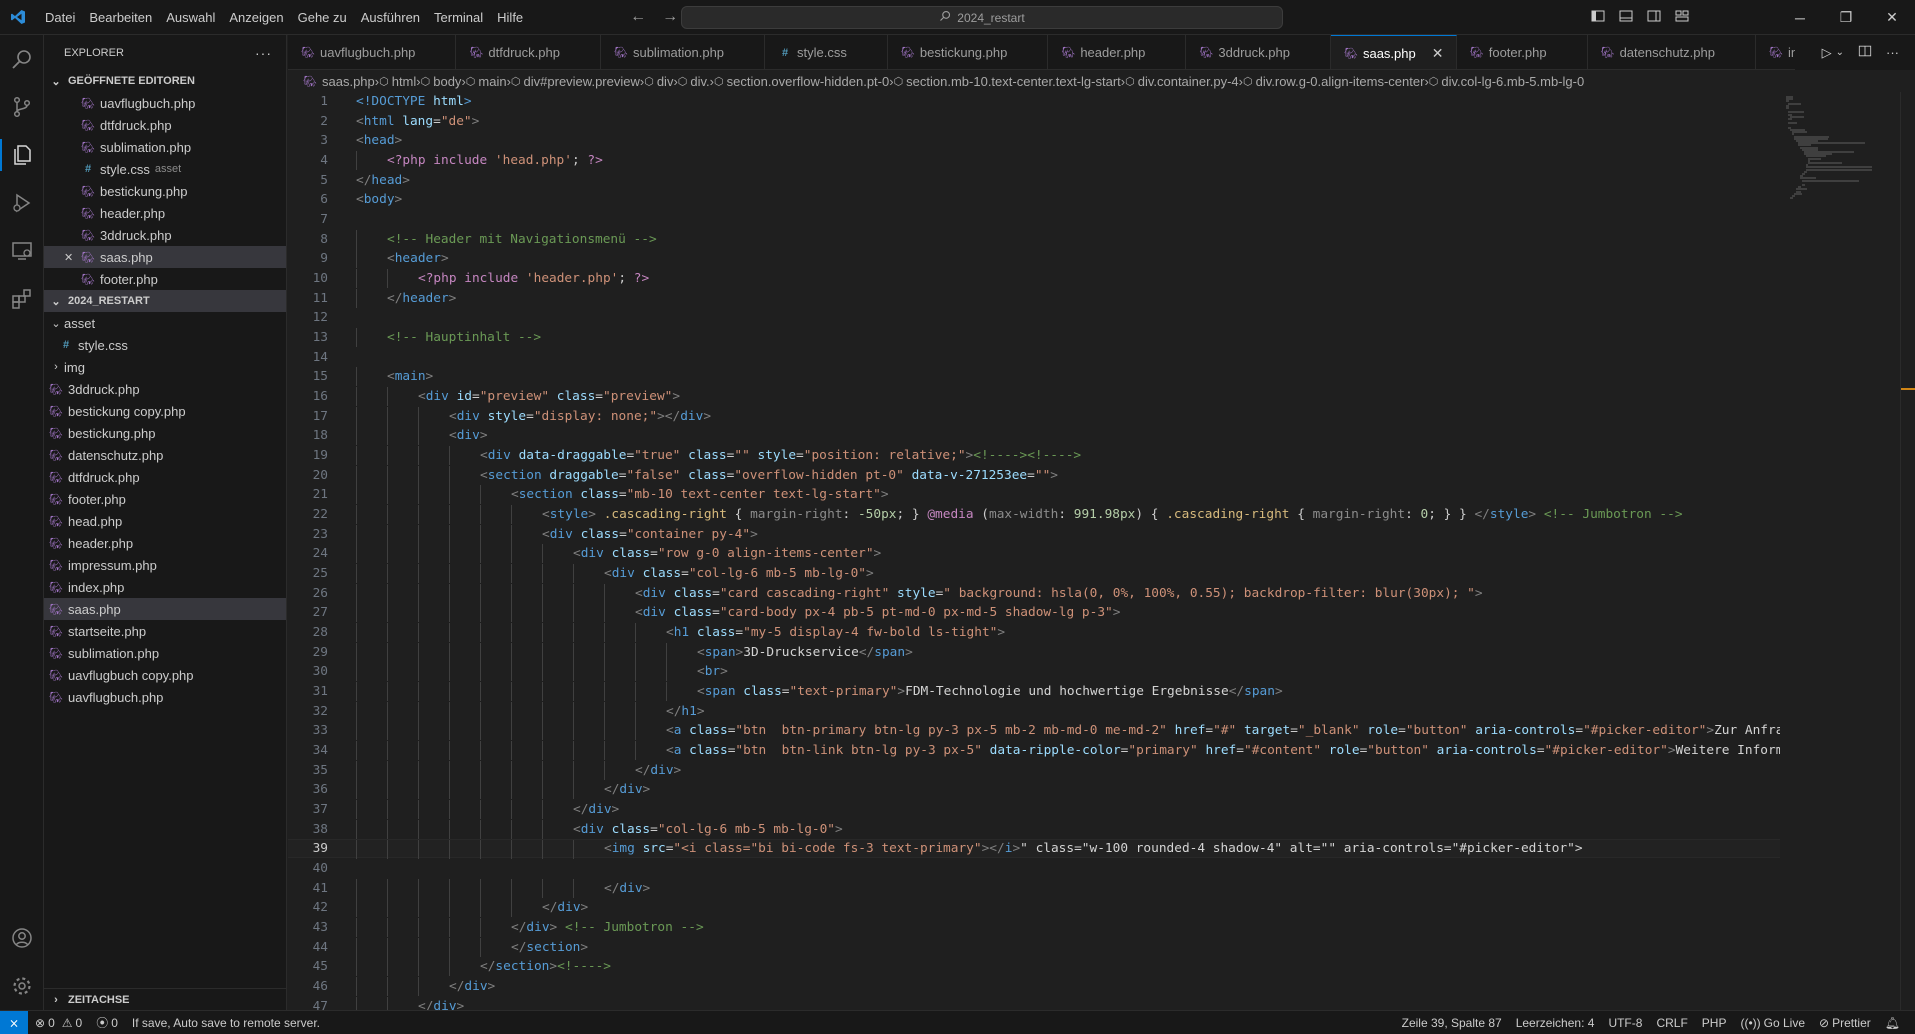 Image resolution: width=1915 pixels, height=1034 pixels. What do you see at coordinates (14, 1022) in the screenshot?
I see `remote-indicator-icon: ⨯` at bounding box center [14, 1022].